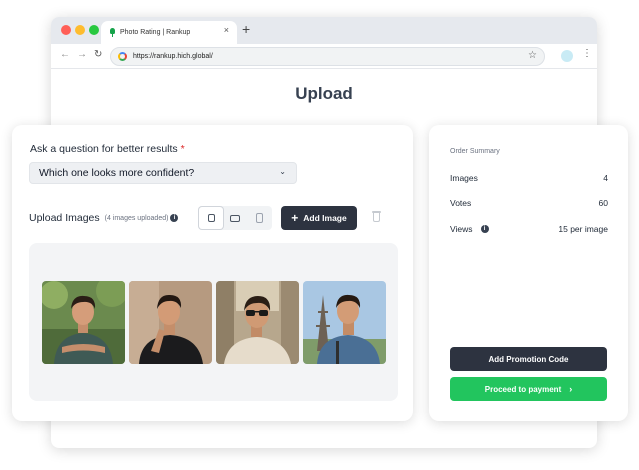 This screenshot has width=639, height=470. I want to click on trash-icon, so click(376, 216).